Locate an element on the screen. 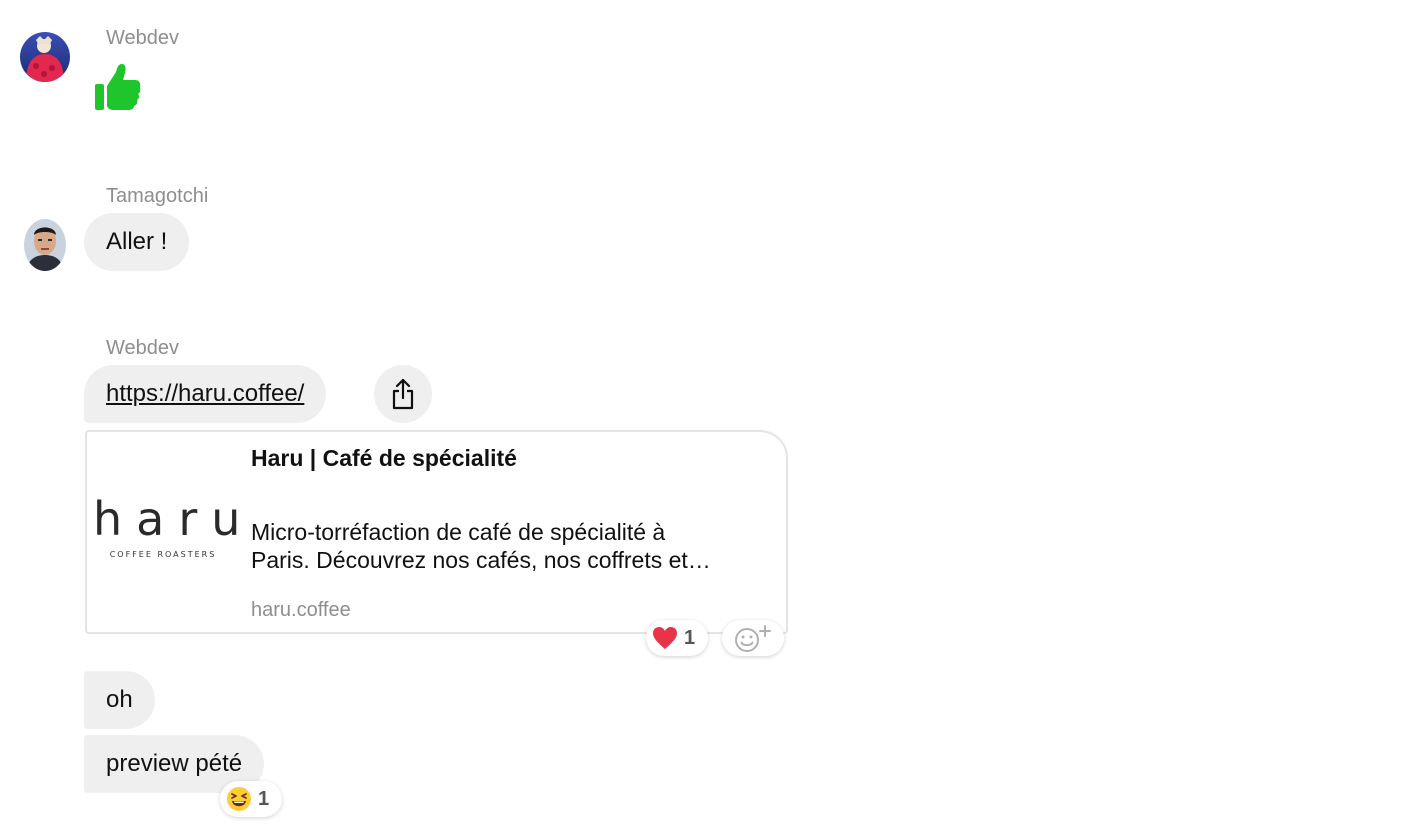 Image resolution: width=1408 pixels, height=826 pixels. sender-name: Tamagotchi is located at coordinates (157, 196).